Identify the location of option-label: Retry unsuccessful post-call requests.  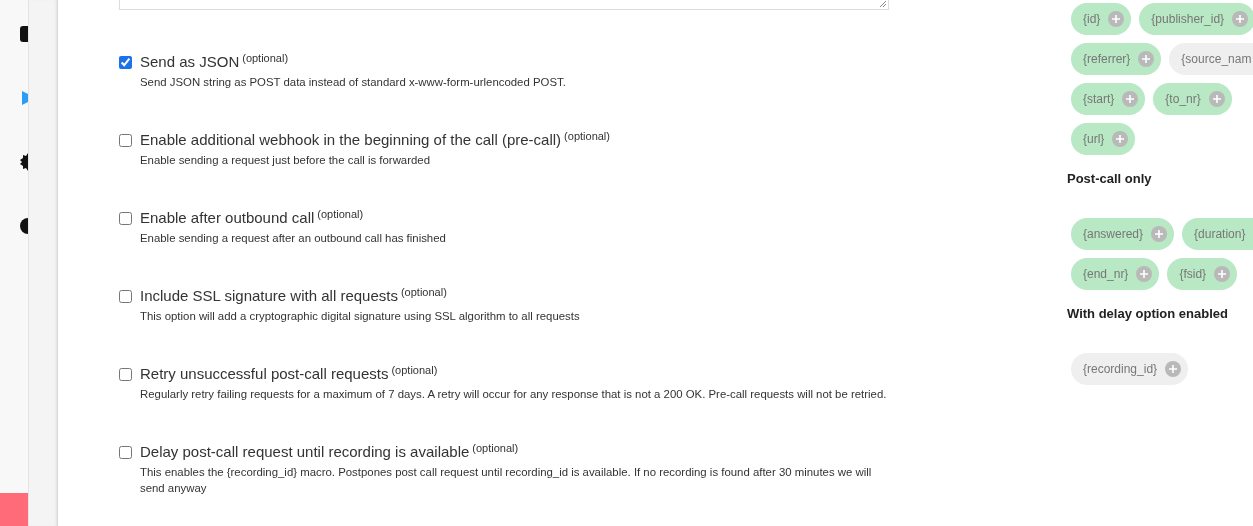
(264, 373).